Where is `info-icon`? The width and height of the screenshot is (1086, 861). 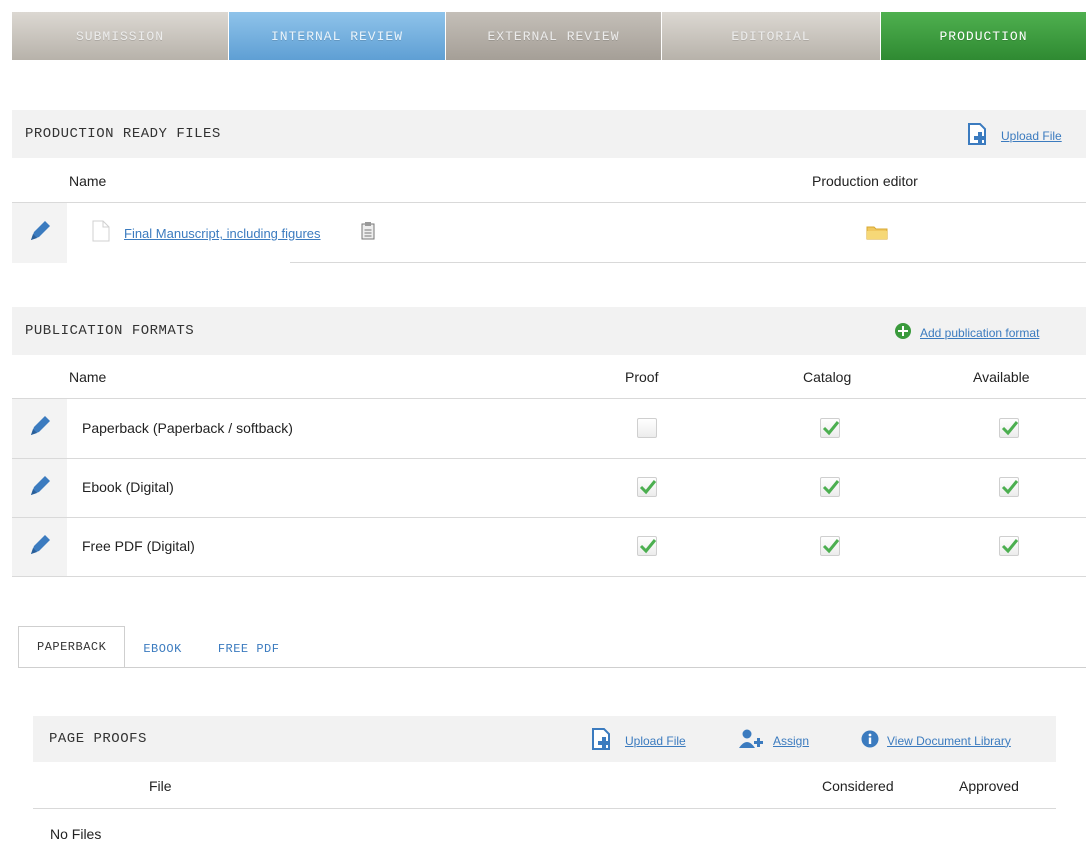 info-icon is located at coordinates (870, 740).